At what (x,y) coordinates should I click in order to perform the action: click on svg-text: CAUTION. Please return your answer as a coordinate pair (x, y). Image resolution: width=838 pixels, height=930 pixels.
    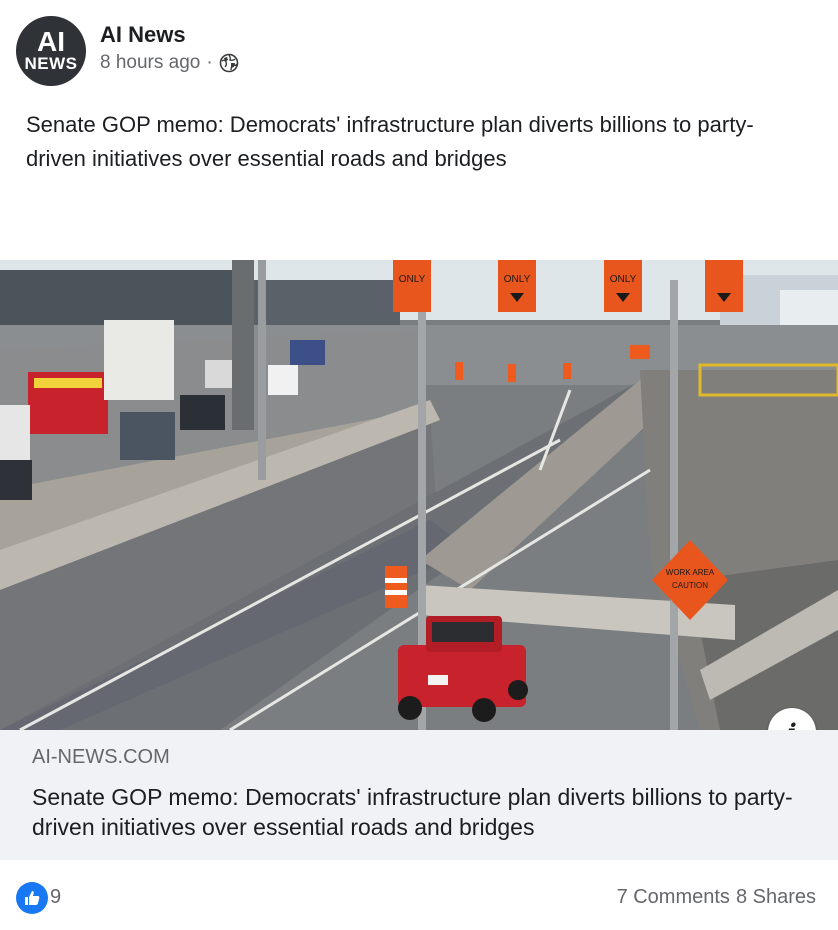
    Looking at the image, I should click on (690, 585).